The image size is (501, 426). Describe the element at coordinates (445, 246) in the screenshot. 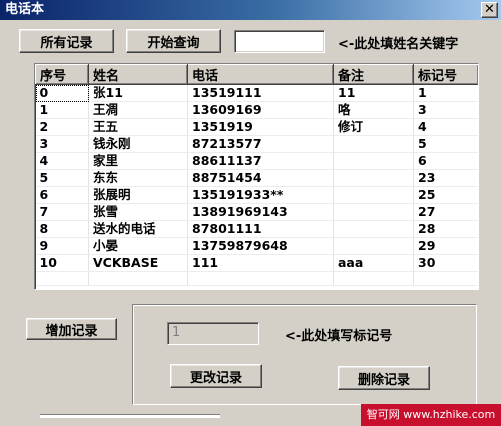

I see `table-cell: 29` at that location.